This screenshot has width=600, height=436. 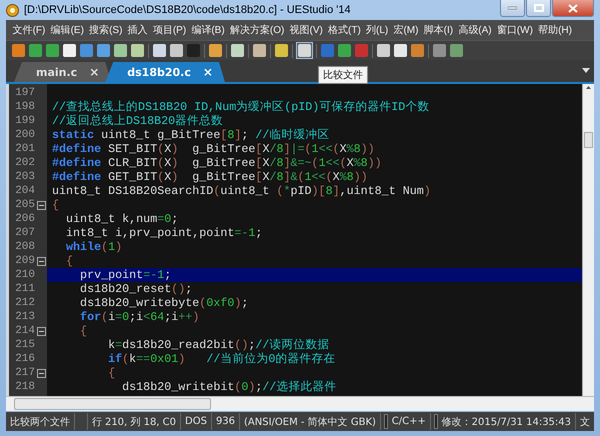 I want to click on line-number: 214, so click(x=24, y=331).